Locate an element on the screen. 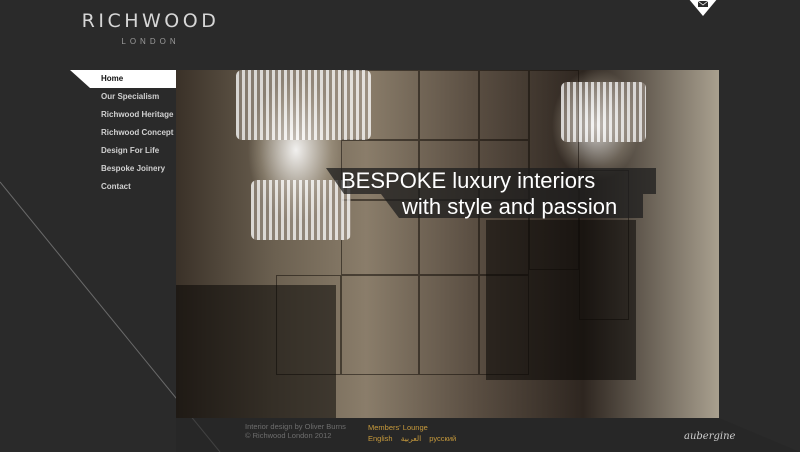 The height and width of the screenshot is (452, 800). nav-item-home: Home is located at coordinates (123, 79).